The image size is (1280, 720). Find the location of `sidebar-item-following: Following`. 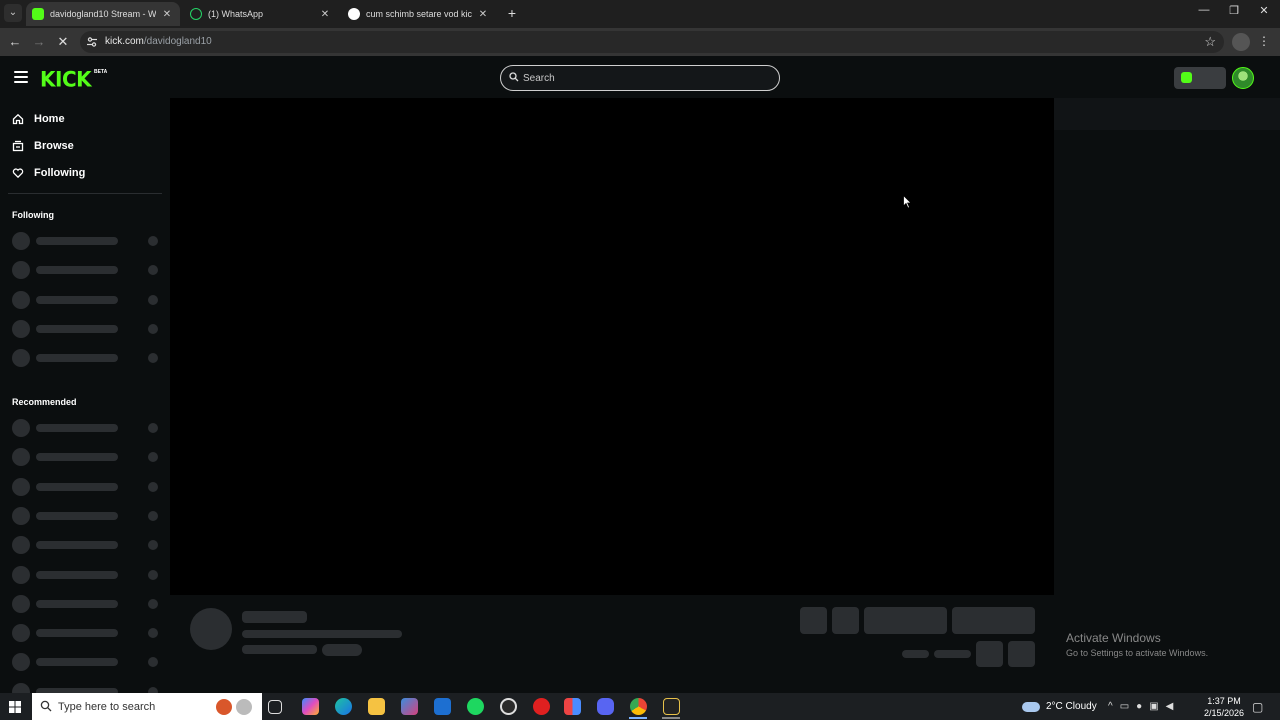

sidebar-item-following: Following is located at coordinates (48, 173).